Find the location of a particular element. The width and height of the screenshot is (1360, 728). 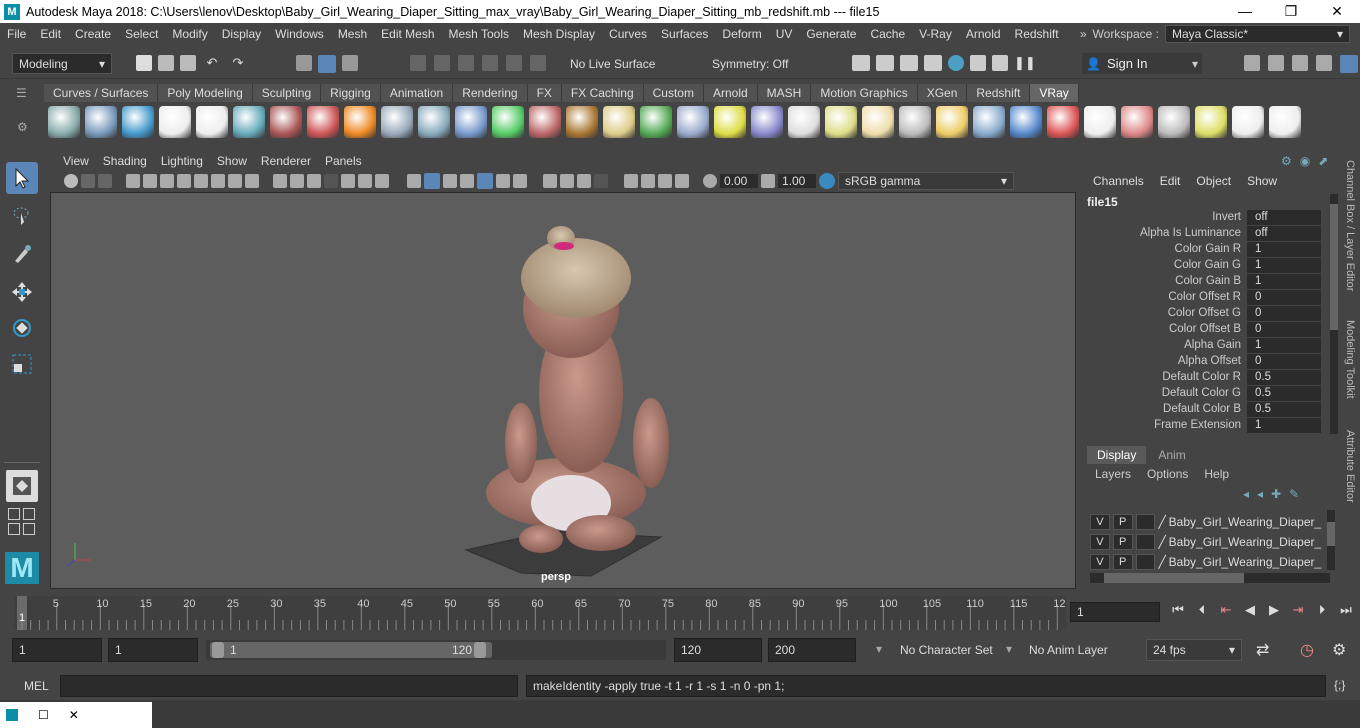

snap-live-icon is located at coordinates (514, 63).